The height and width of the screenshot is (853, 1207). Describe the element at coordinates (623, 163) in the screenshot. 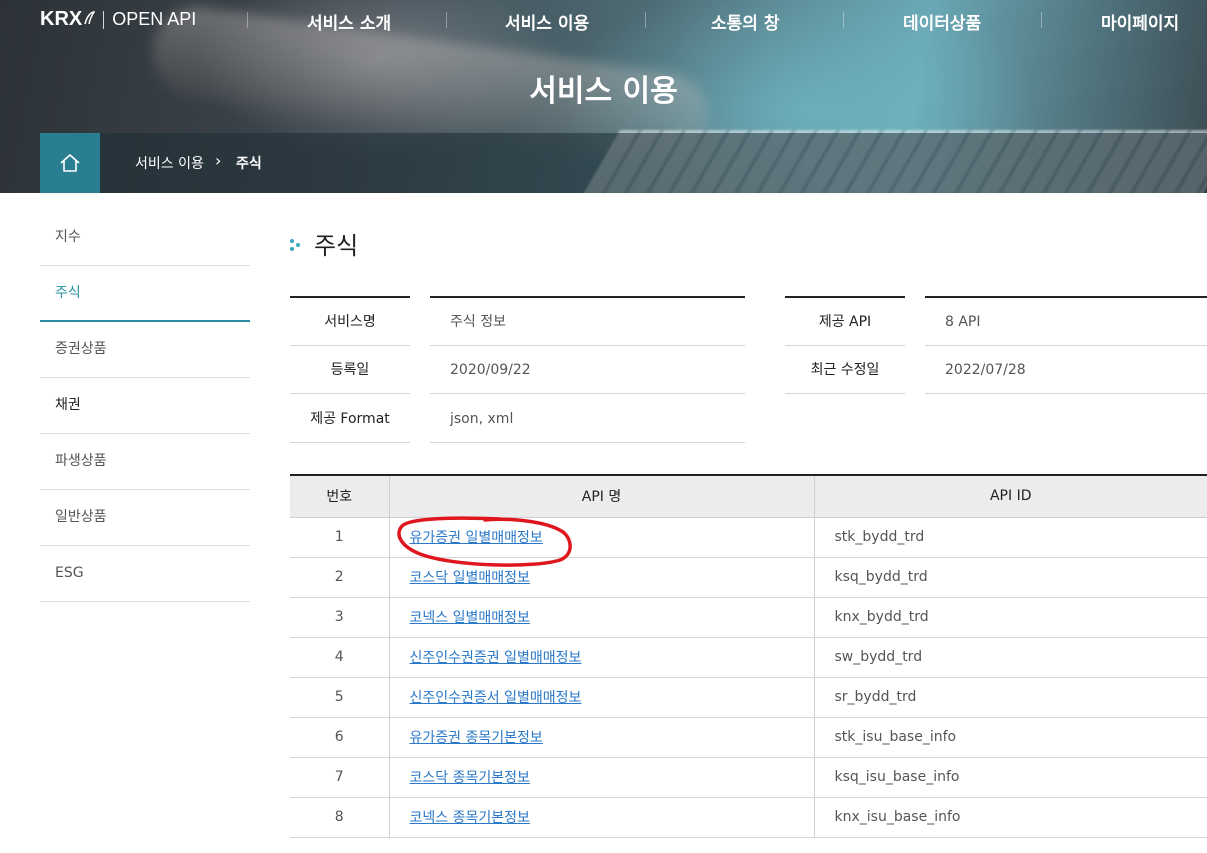

I see `breadcrumb: 서비스 이용 › 주식` at that location.